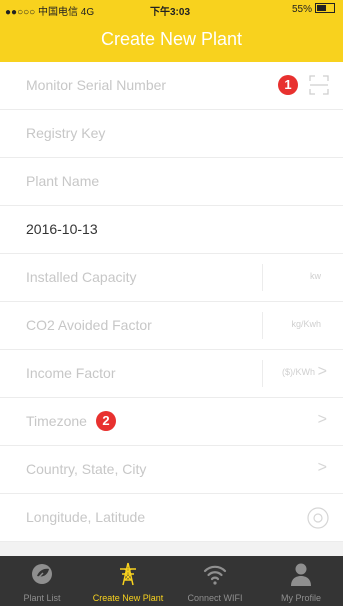 This screenshot has width=343, height=606. Describe the element at coordinates (313, 9) in the screenshot. I see `battery-status: 55%` at that location.